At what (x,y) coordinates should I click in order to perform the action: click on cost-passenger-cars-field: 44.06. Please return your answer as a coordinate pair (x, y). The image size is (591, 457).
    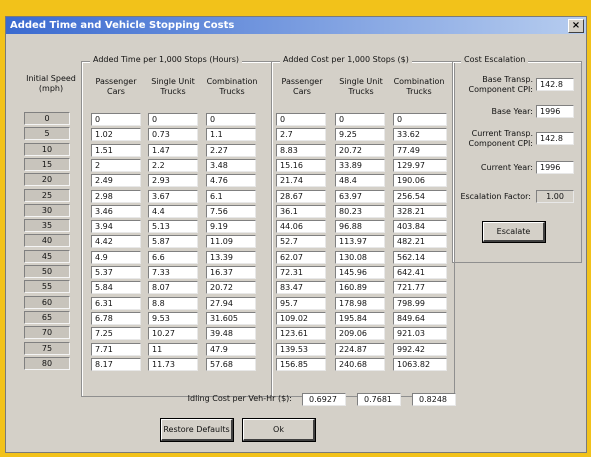
    Looking at the image, I should click on (301, 227).